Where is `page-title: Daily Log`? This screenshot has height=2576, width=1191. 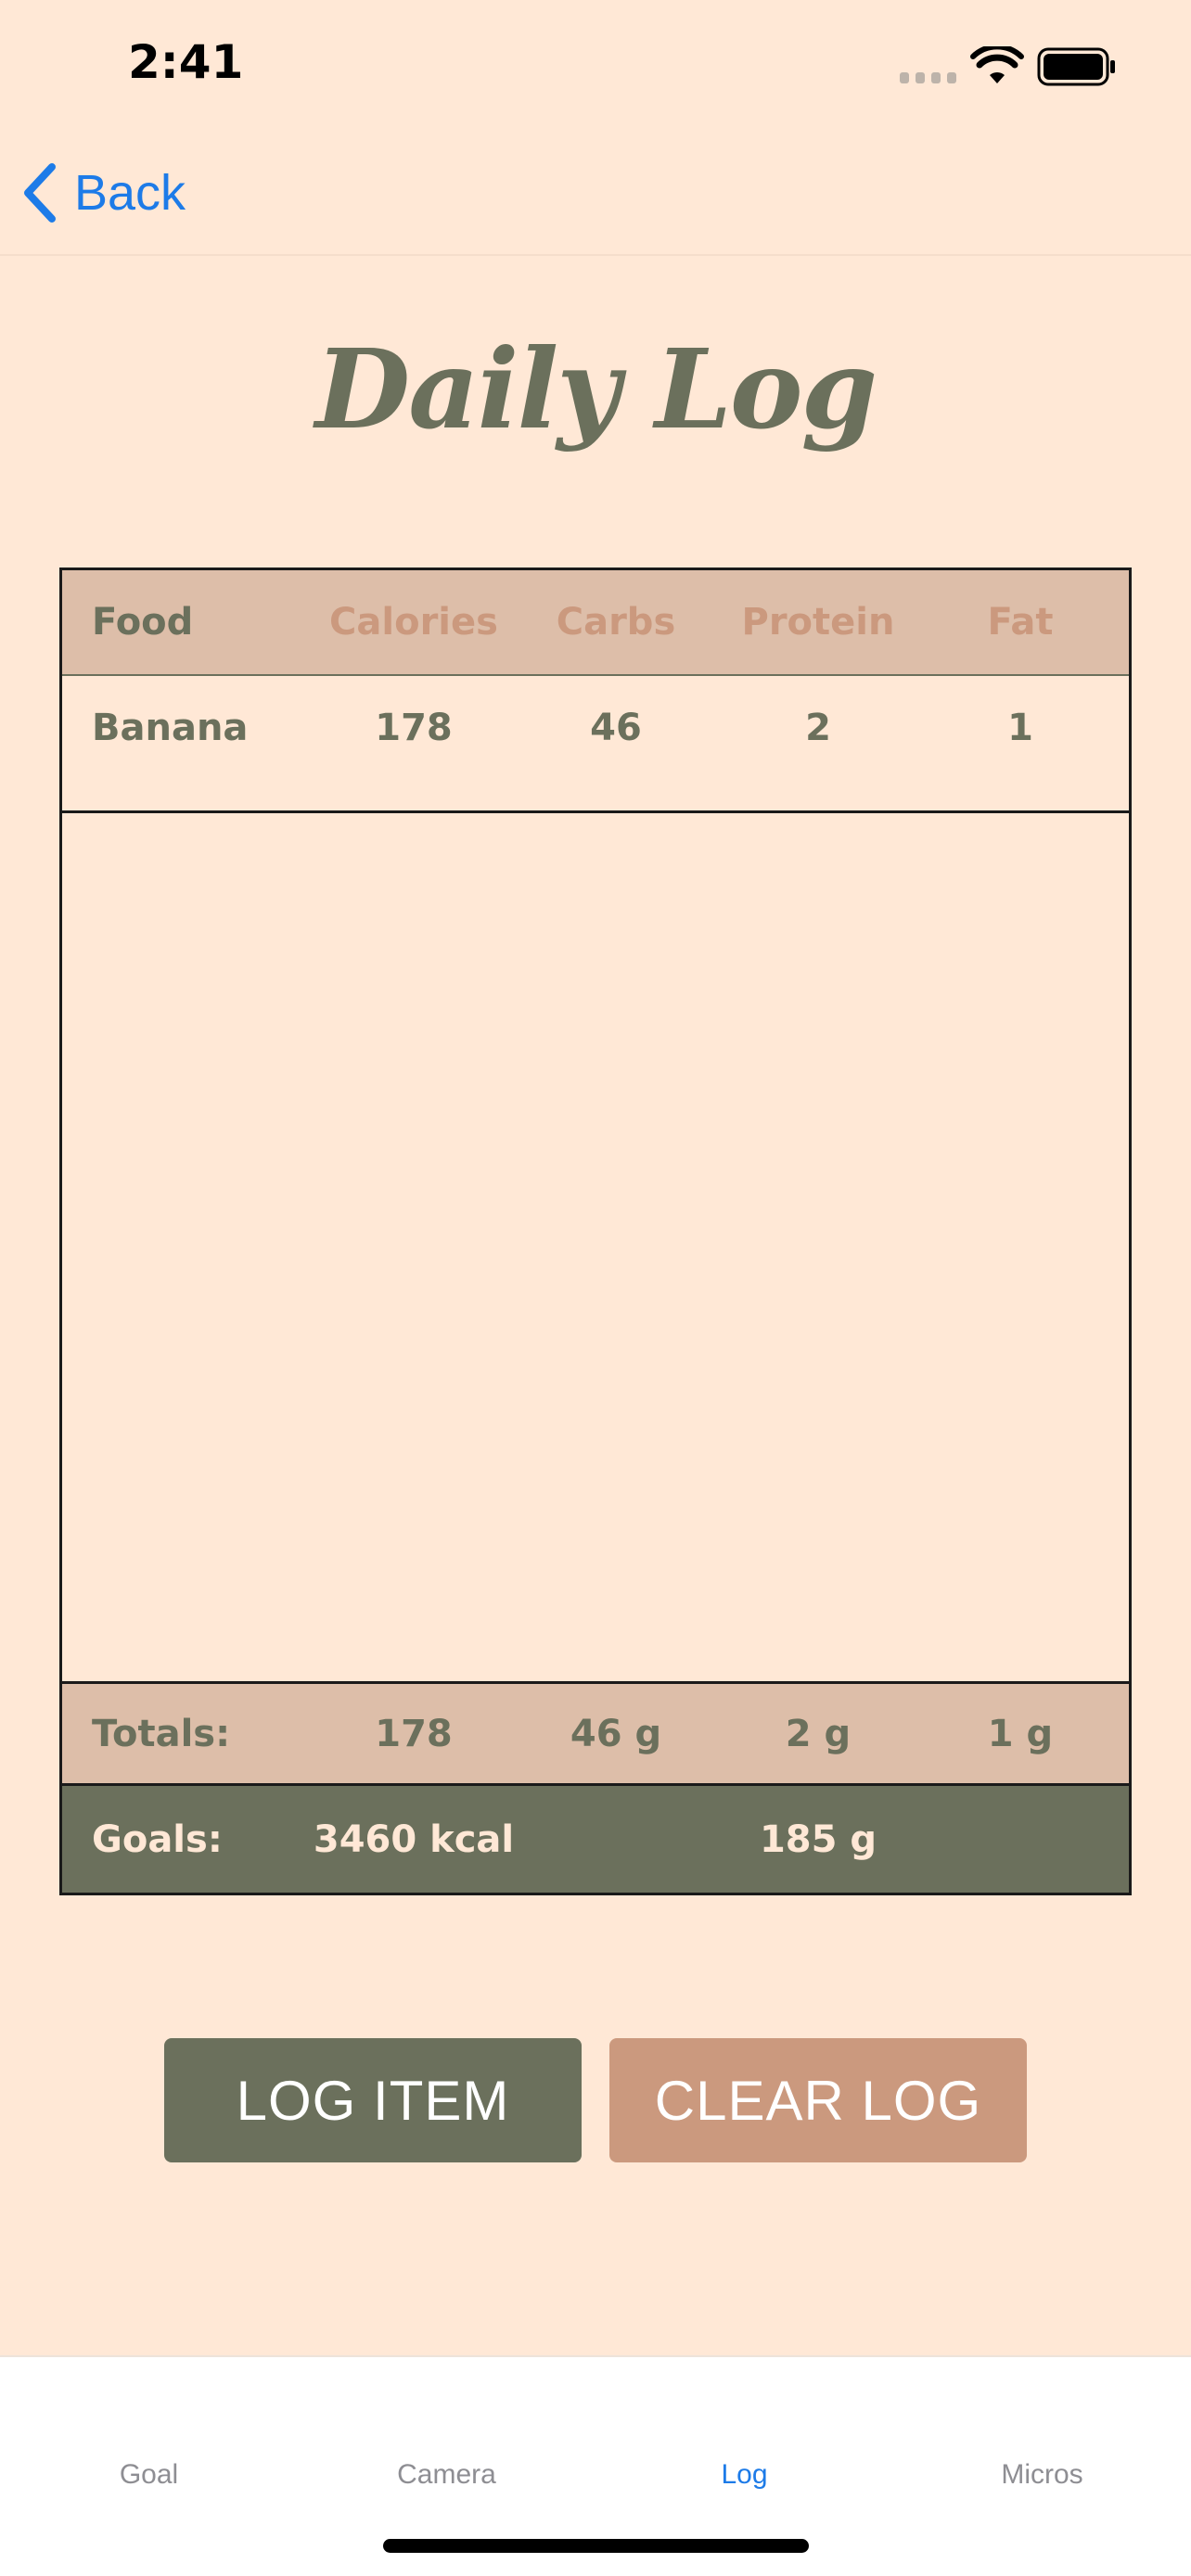
page-title: Daily Log is located at coordinates (595, 389).